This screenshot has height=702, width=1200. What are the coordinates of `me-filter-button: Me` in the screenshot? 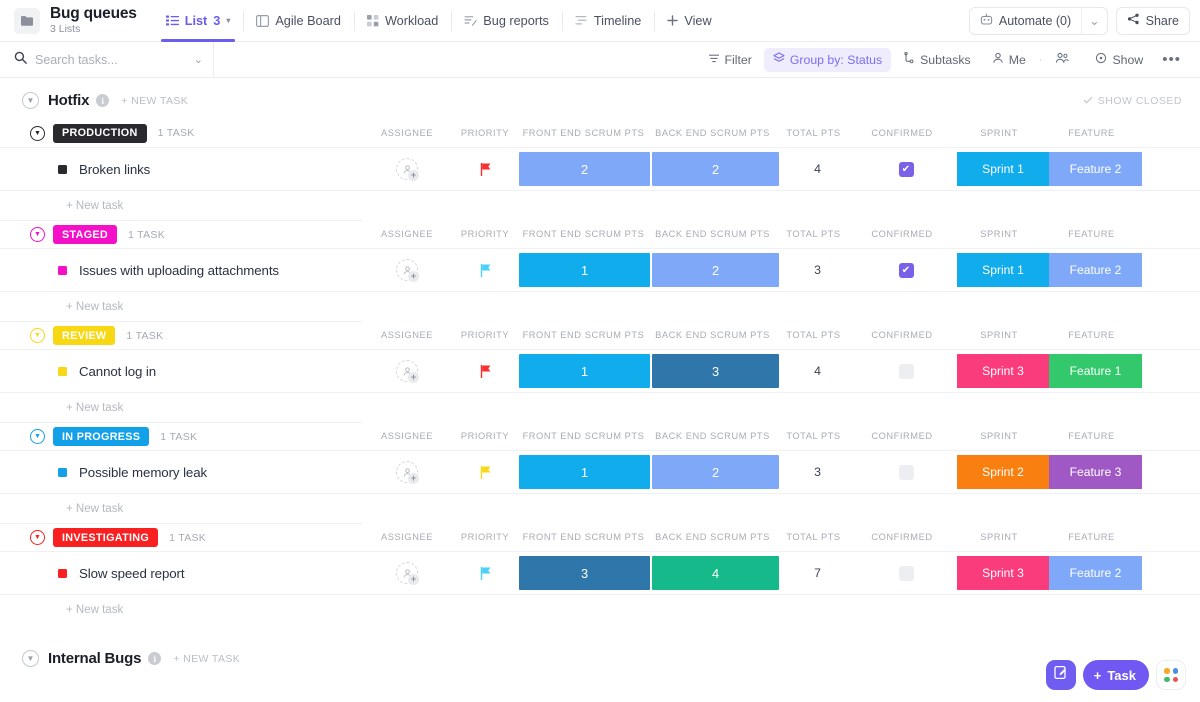 It's located at (1009, 60).